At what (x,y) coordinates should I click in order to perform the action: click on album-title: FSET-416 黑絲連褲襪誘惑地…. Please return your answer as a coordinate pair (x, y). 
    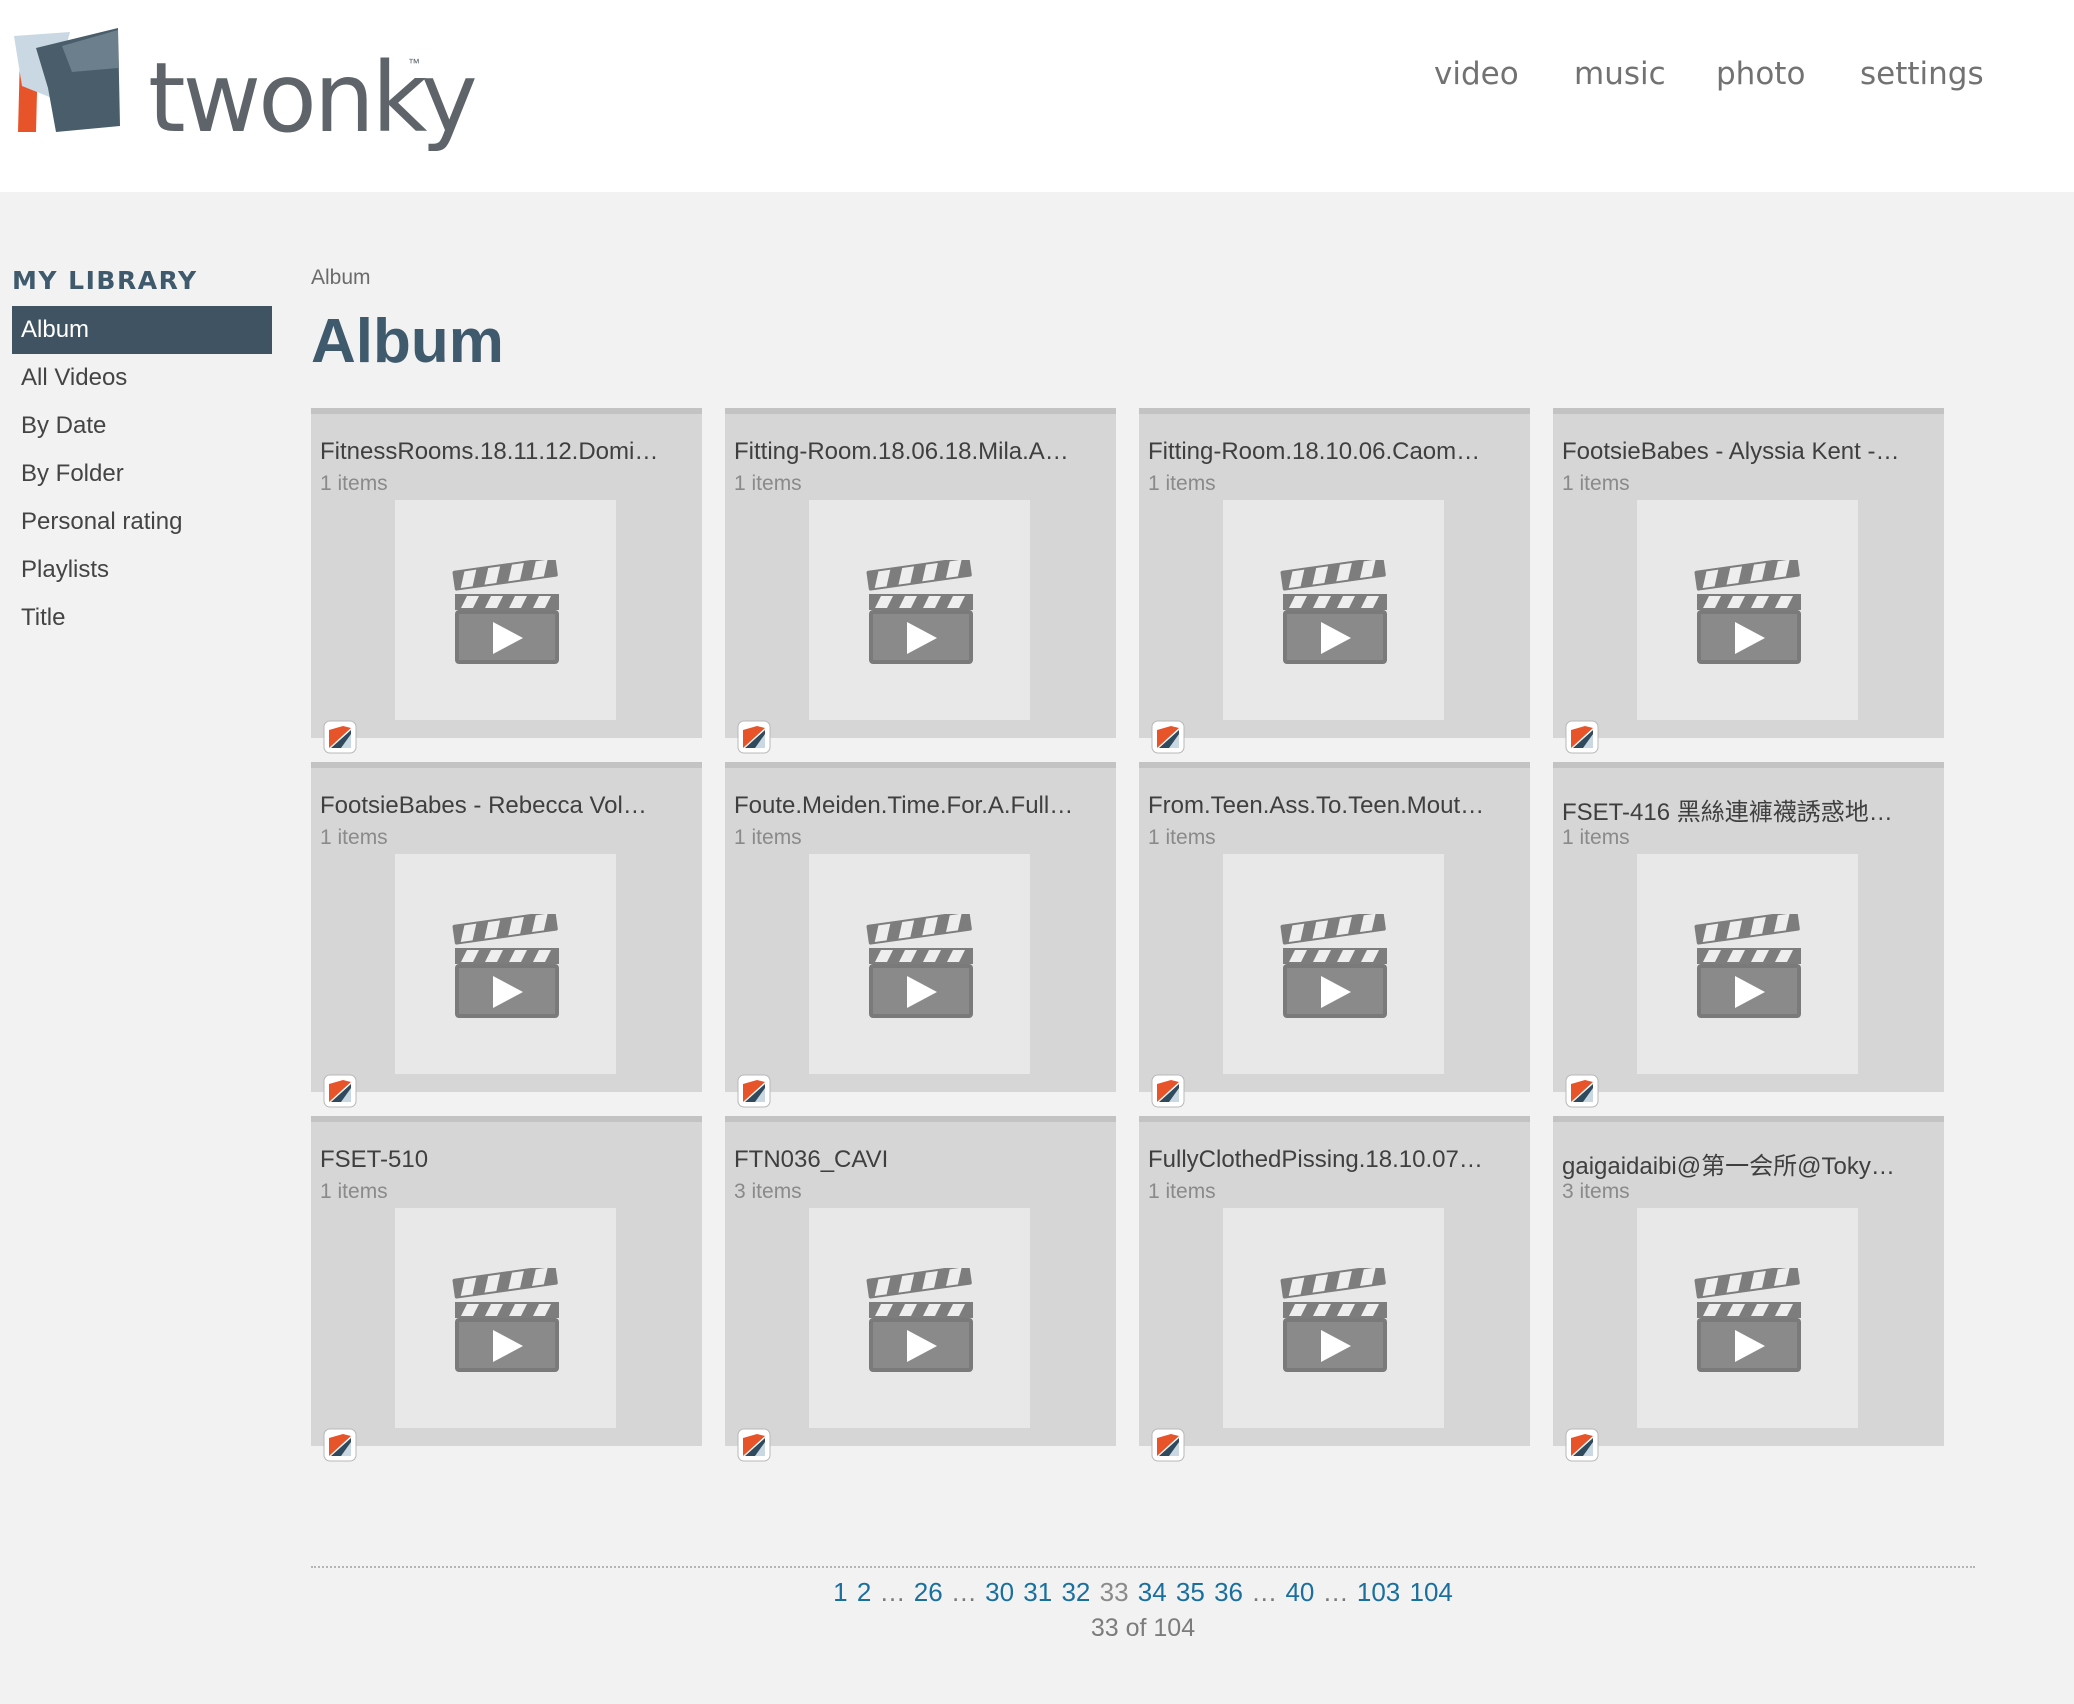
    Looking at the image, I should click on (1727, 812).